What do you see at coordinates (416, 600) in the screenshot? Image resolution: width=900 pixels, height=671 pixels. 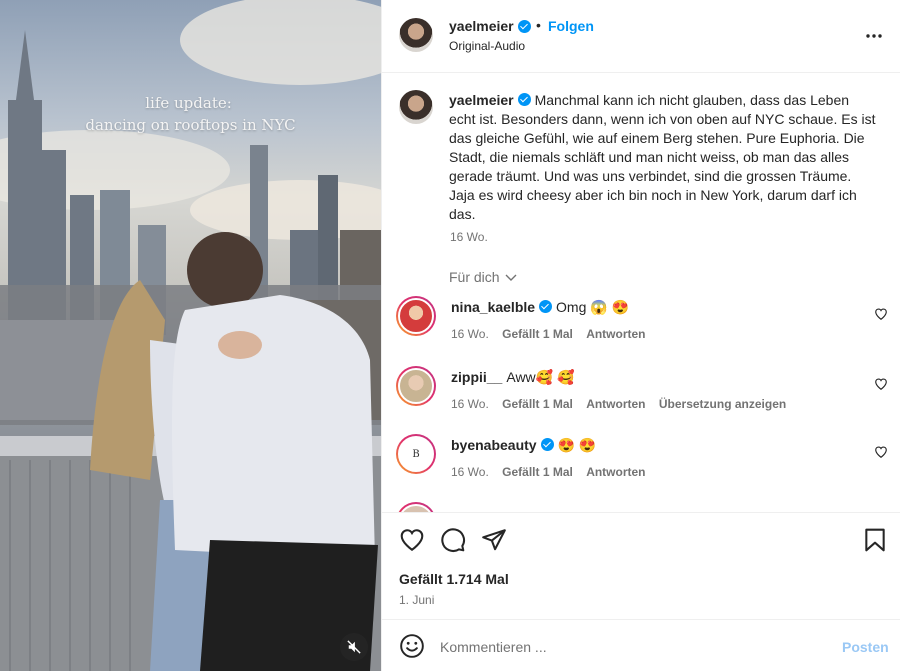 I see `post-date: 1. Juni` at bounding box center [416, 600].